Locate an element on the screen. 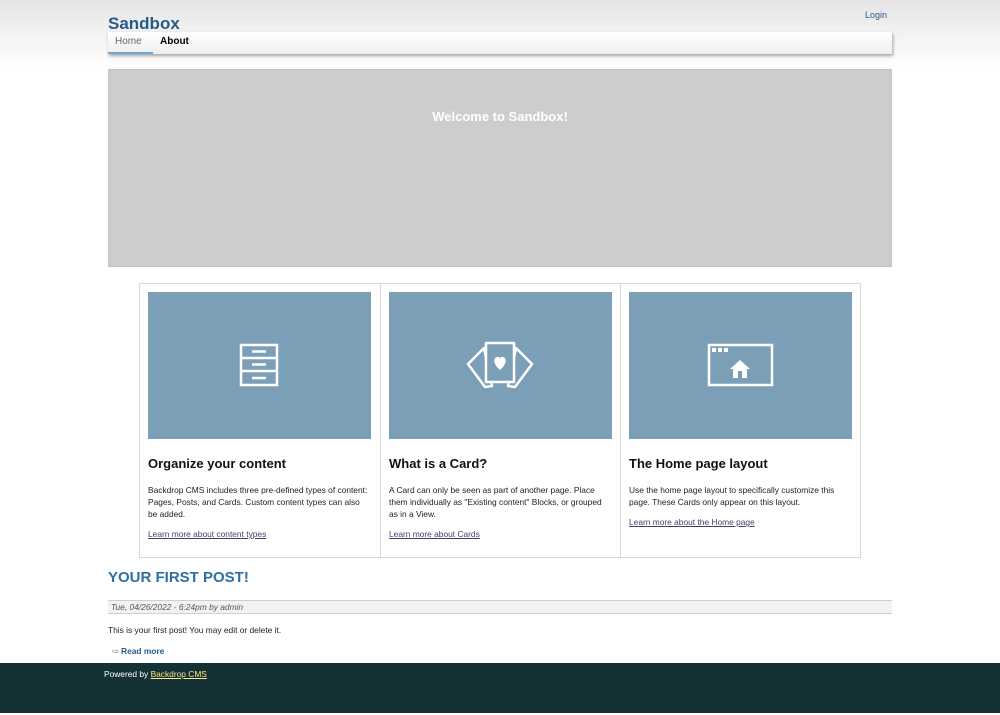  menu-item-home: Home is located at coordinates (128, 41).